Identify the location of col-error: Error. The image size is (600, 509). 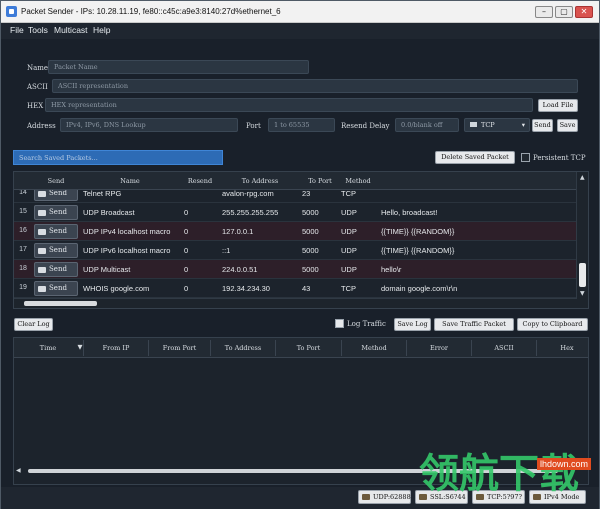
(439, 348).